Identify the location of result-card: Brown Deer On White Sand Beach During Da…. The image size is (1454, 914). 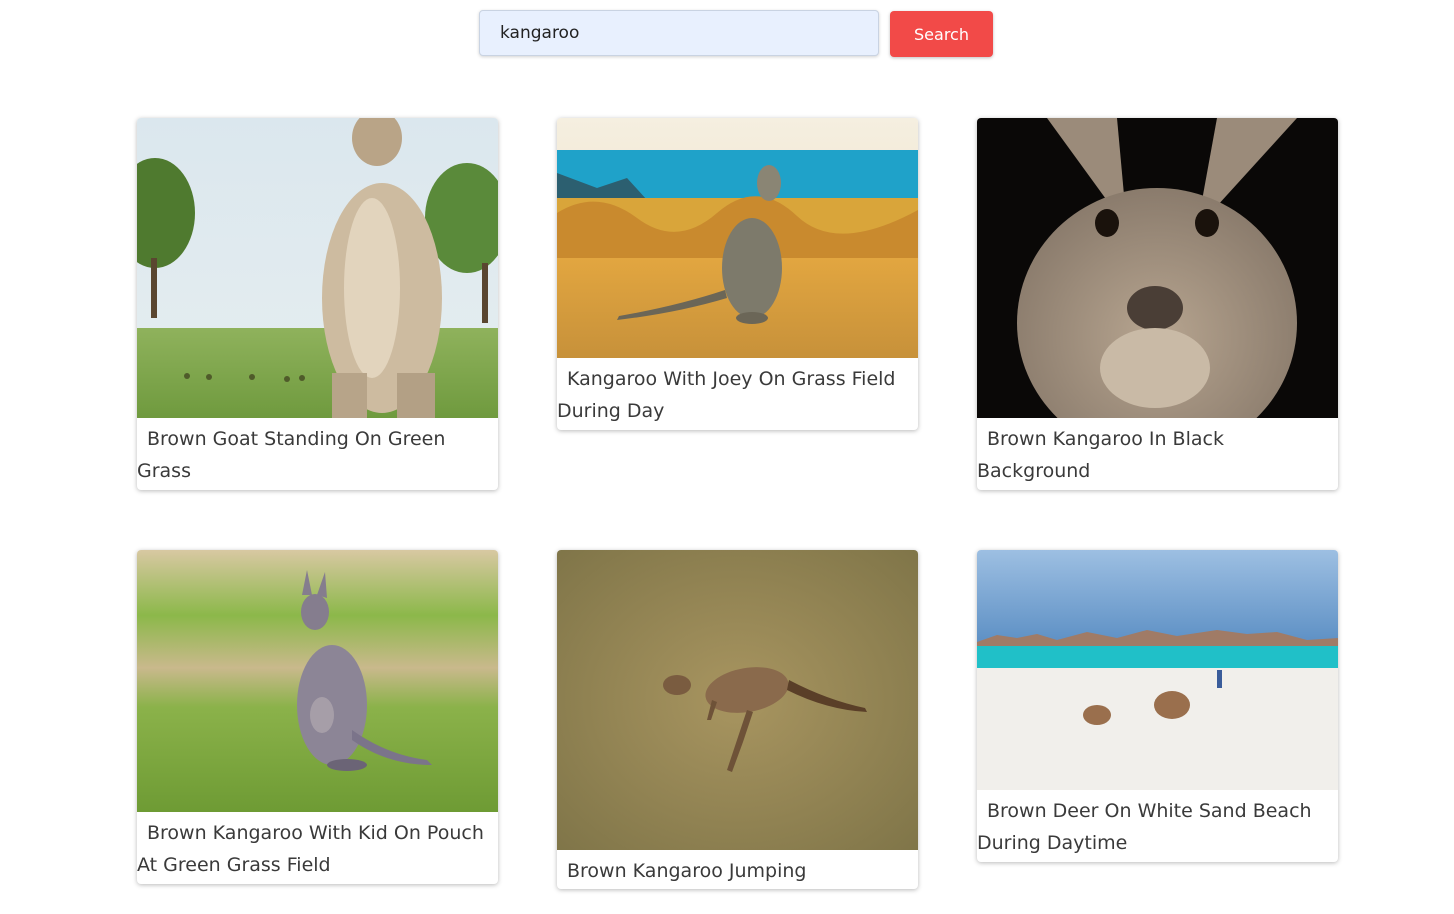
(1157, 706).